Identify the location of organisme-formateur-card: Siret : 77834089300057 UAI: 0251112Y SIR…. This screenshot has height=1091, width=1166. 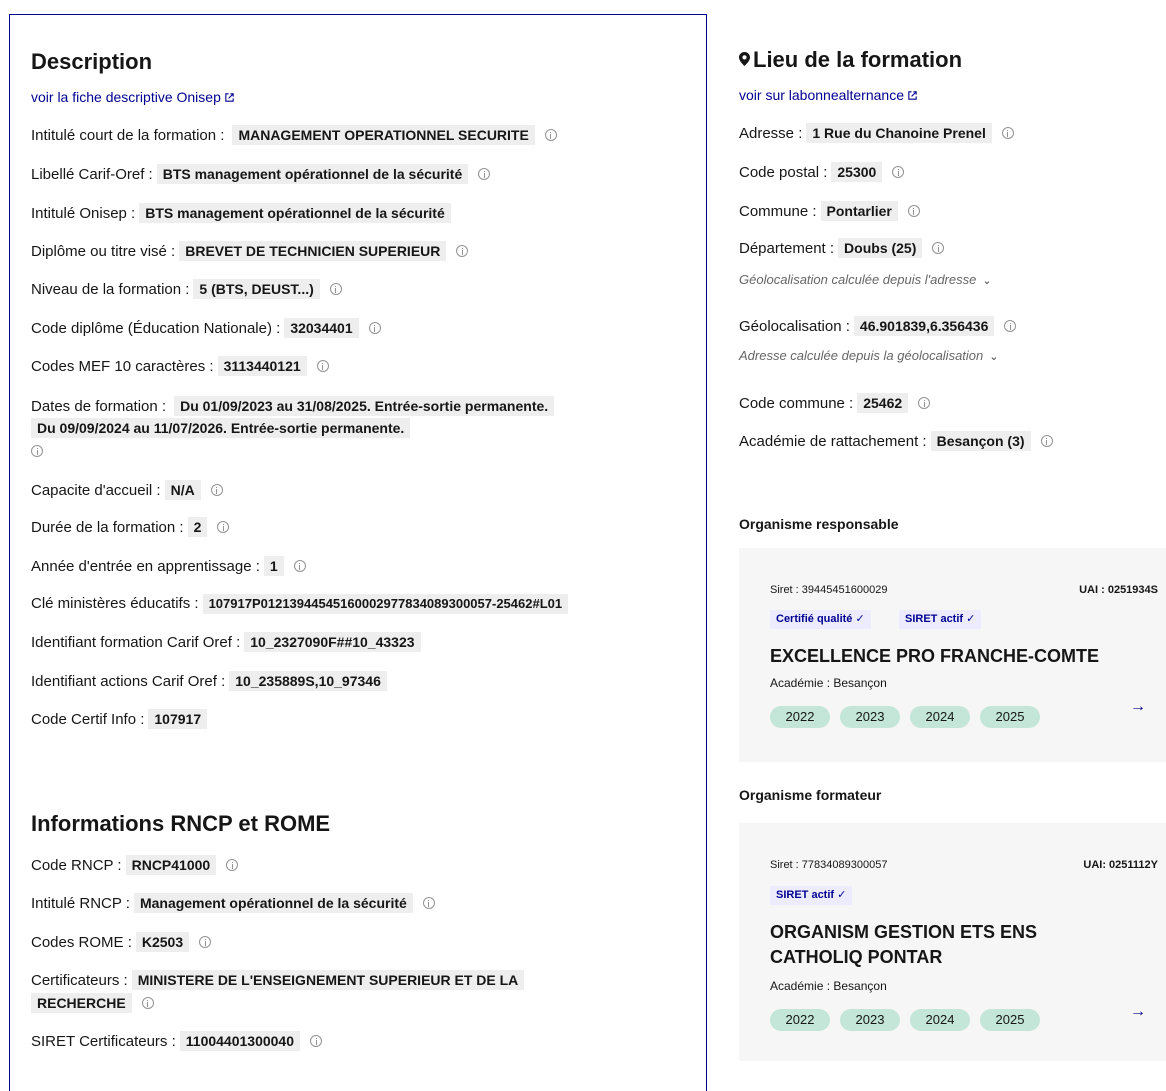
(952, 942).